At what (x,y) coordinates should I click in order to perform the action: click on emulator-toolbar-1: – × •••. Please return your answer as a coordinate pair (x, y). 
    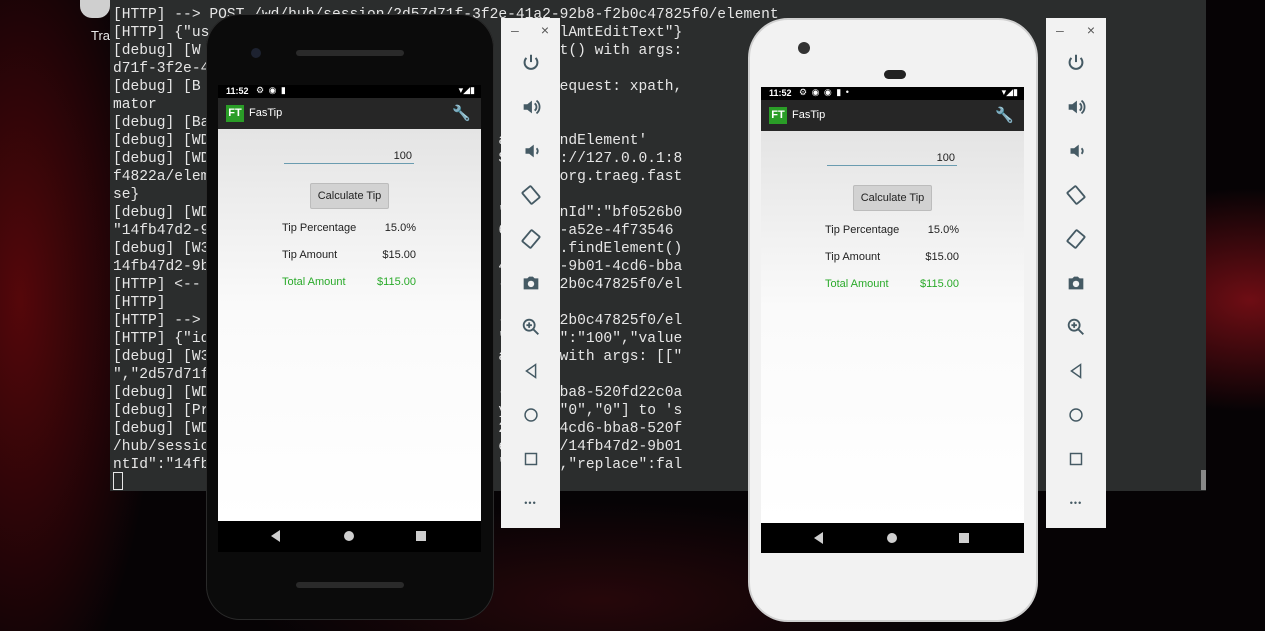
    Looking at the image, I should click on (530, 273).